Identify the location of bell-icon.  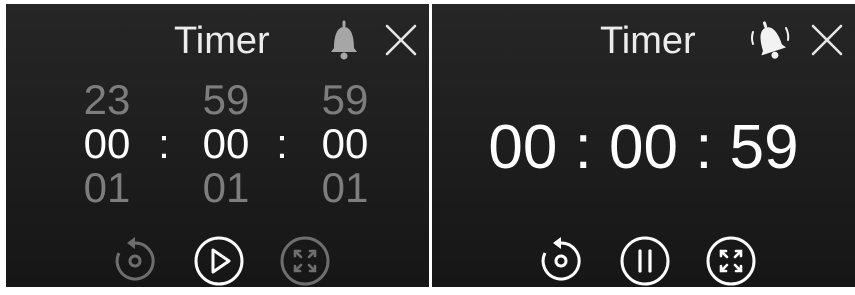
(344, 40).